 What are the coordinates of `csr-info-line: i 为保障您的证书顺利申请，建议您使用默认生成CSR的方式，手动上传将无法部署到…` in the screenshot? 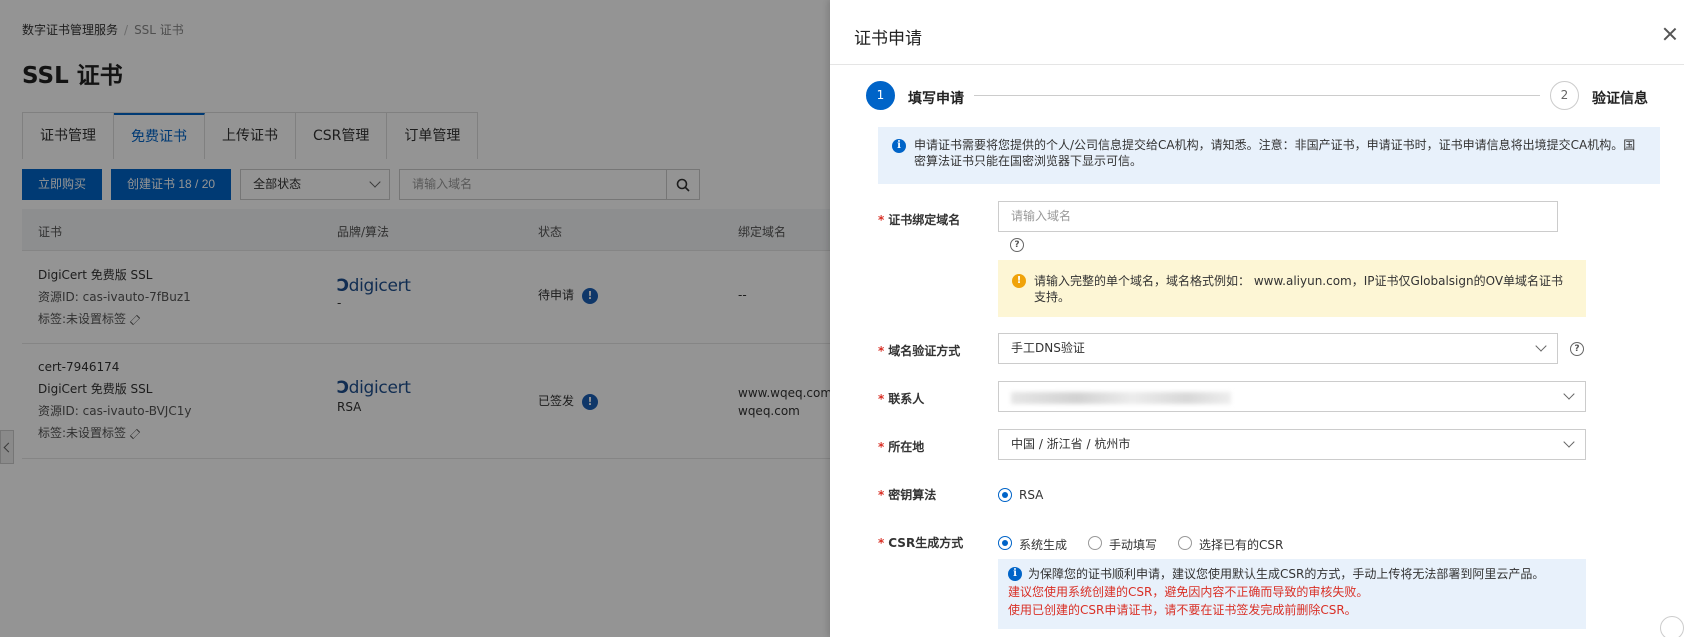 It's located at (1290, 574).